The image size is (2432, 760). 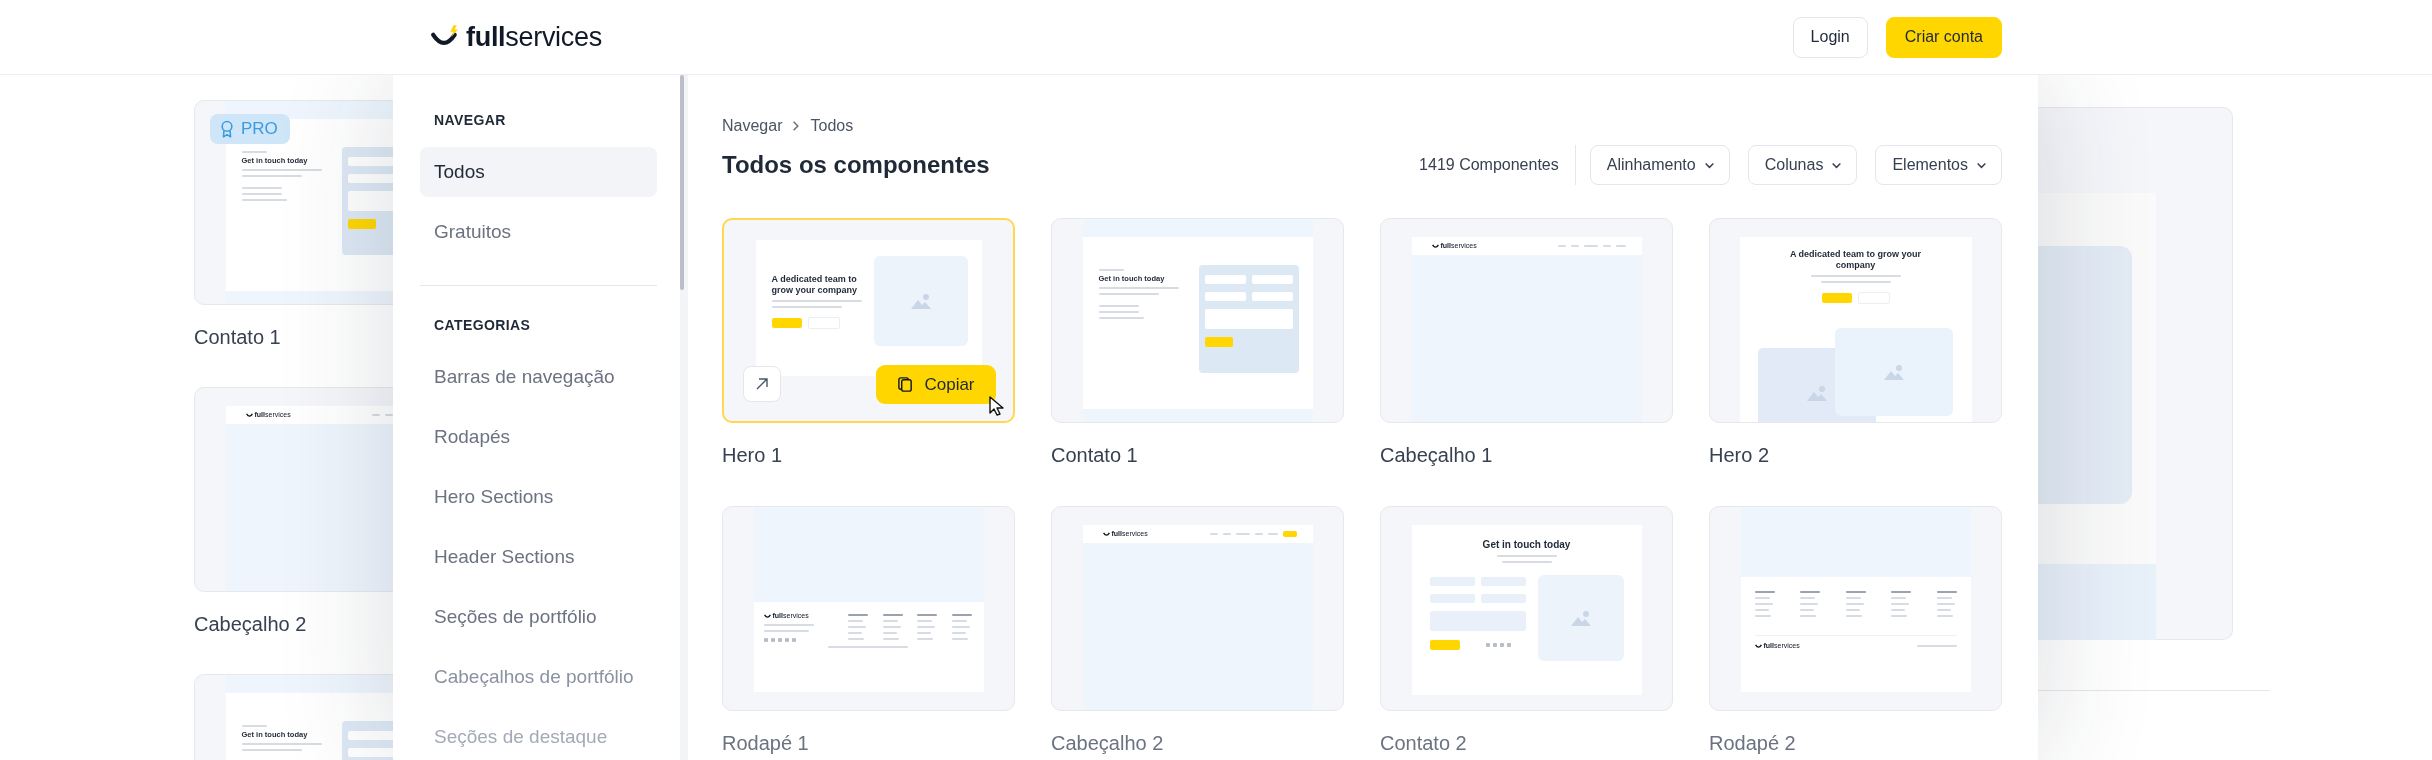 I want to click on sidebar-item: Seções de portfólio, so click(x=538, y=617).